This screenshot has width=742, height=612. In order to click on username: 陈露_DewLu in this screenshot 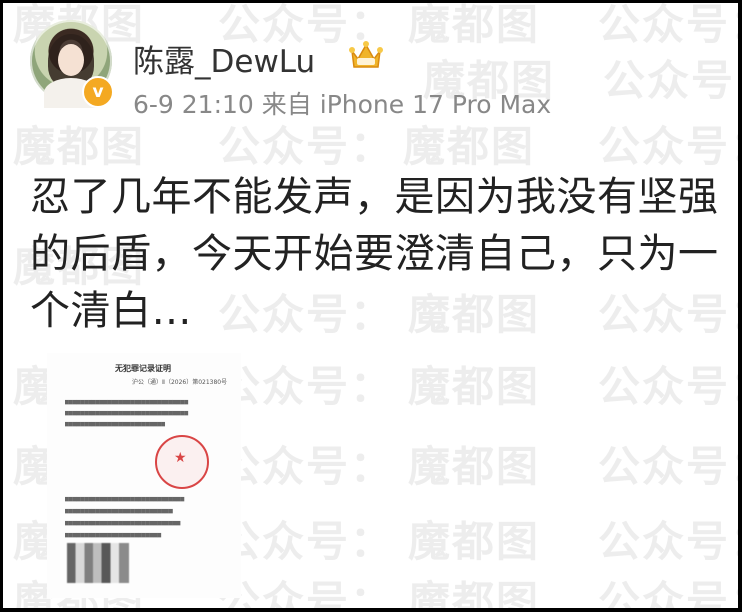, I will do `click(224, 58)`.